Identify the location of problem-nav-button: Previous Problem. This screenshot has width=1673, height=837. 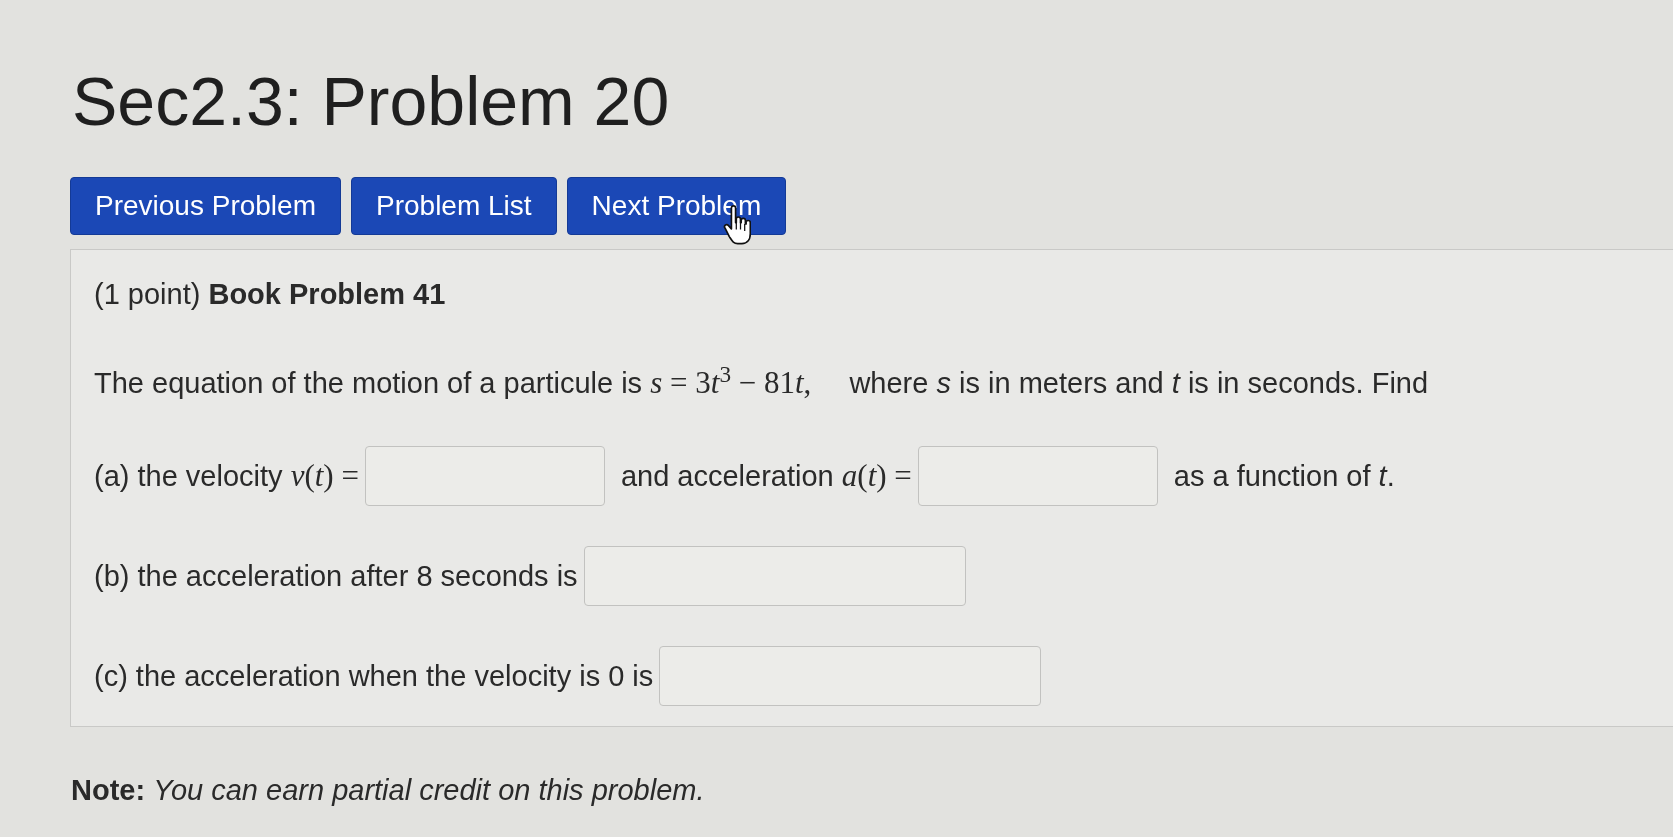
(205, 206).